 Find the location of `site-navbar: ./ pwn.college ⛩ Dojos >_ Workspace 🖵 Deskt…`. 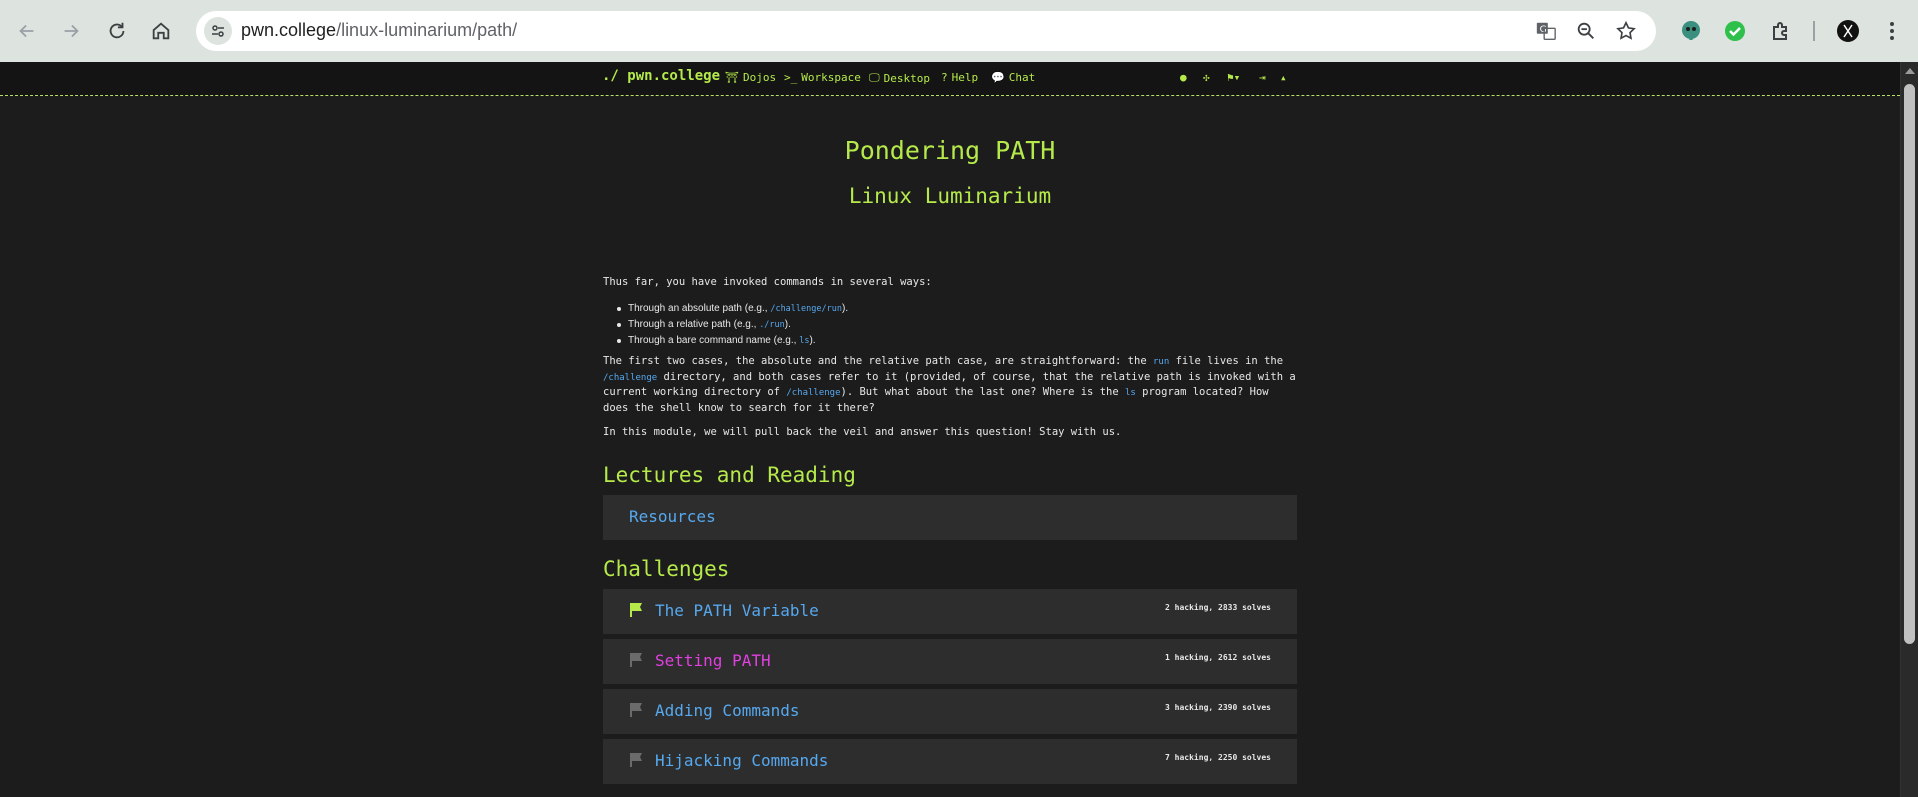

site-navbar: ./ pwn.college ⛩ Dojos >_ Workspace 🖵 Deskt… is located at coordinates (950, 79).